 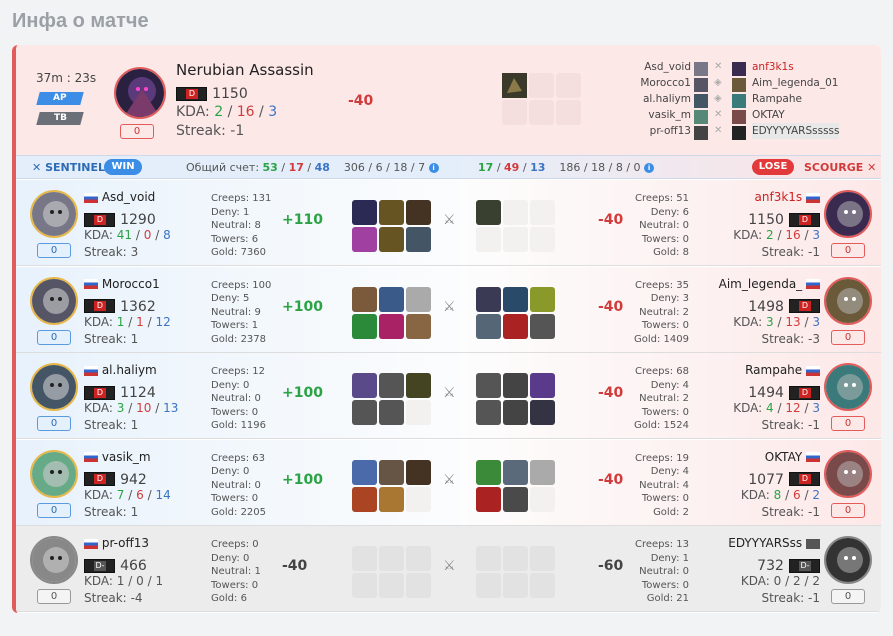 I want to click on player-name: Rampahe, so click(x=763, y=370).